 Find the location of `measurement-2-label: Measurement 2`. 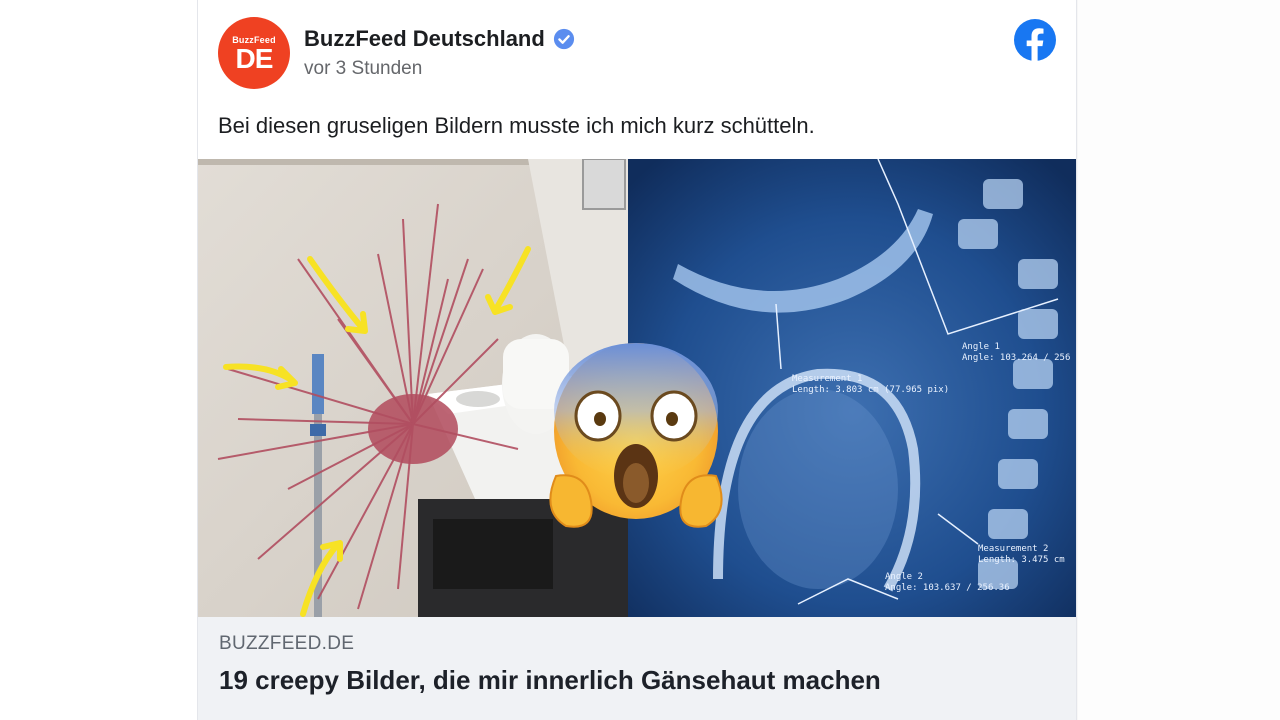

measurement-2-label: Measurement 2 is located at coordinates (1013, 549).